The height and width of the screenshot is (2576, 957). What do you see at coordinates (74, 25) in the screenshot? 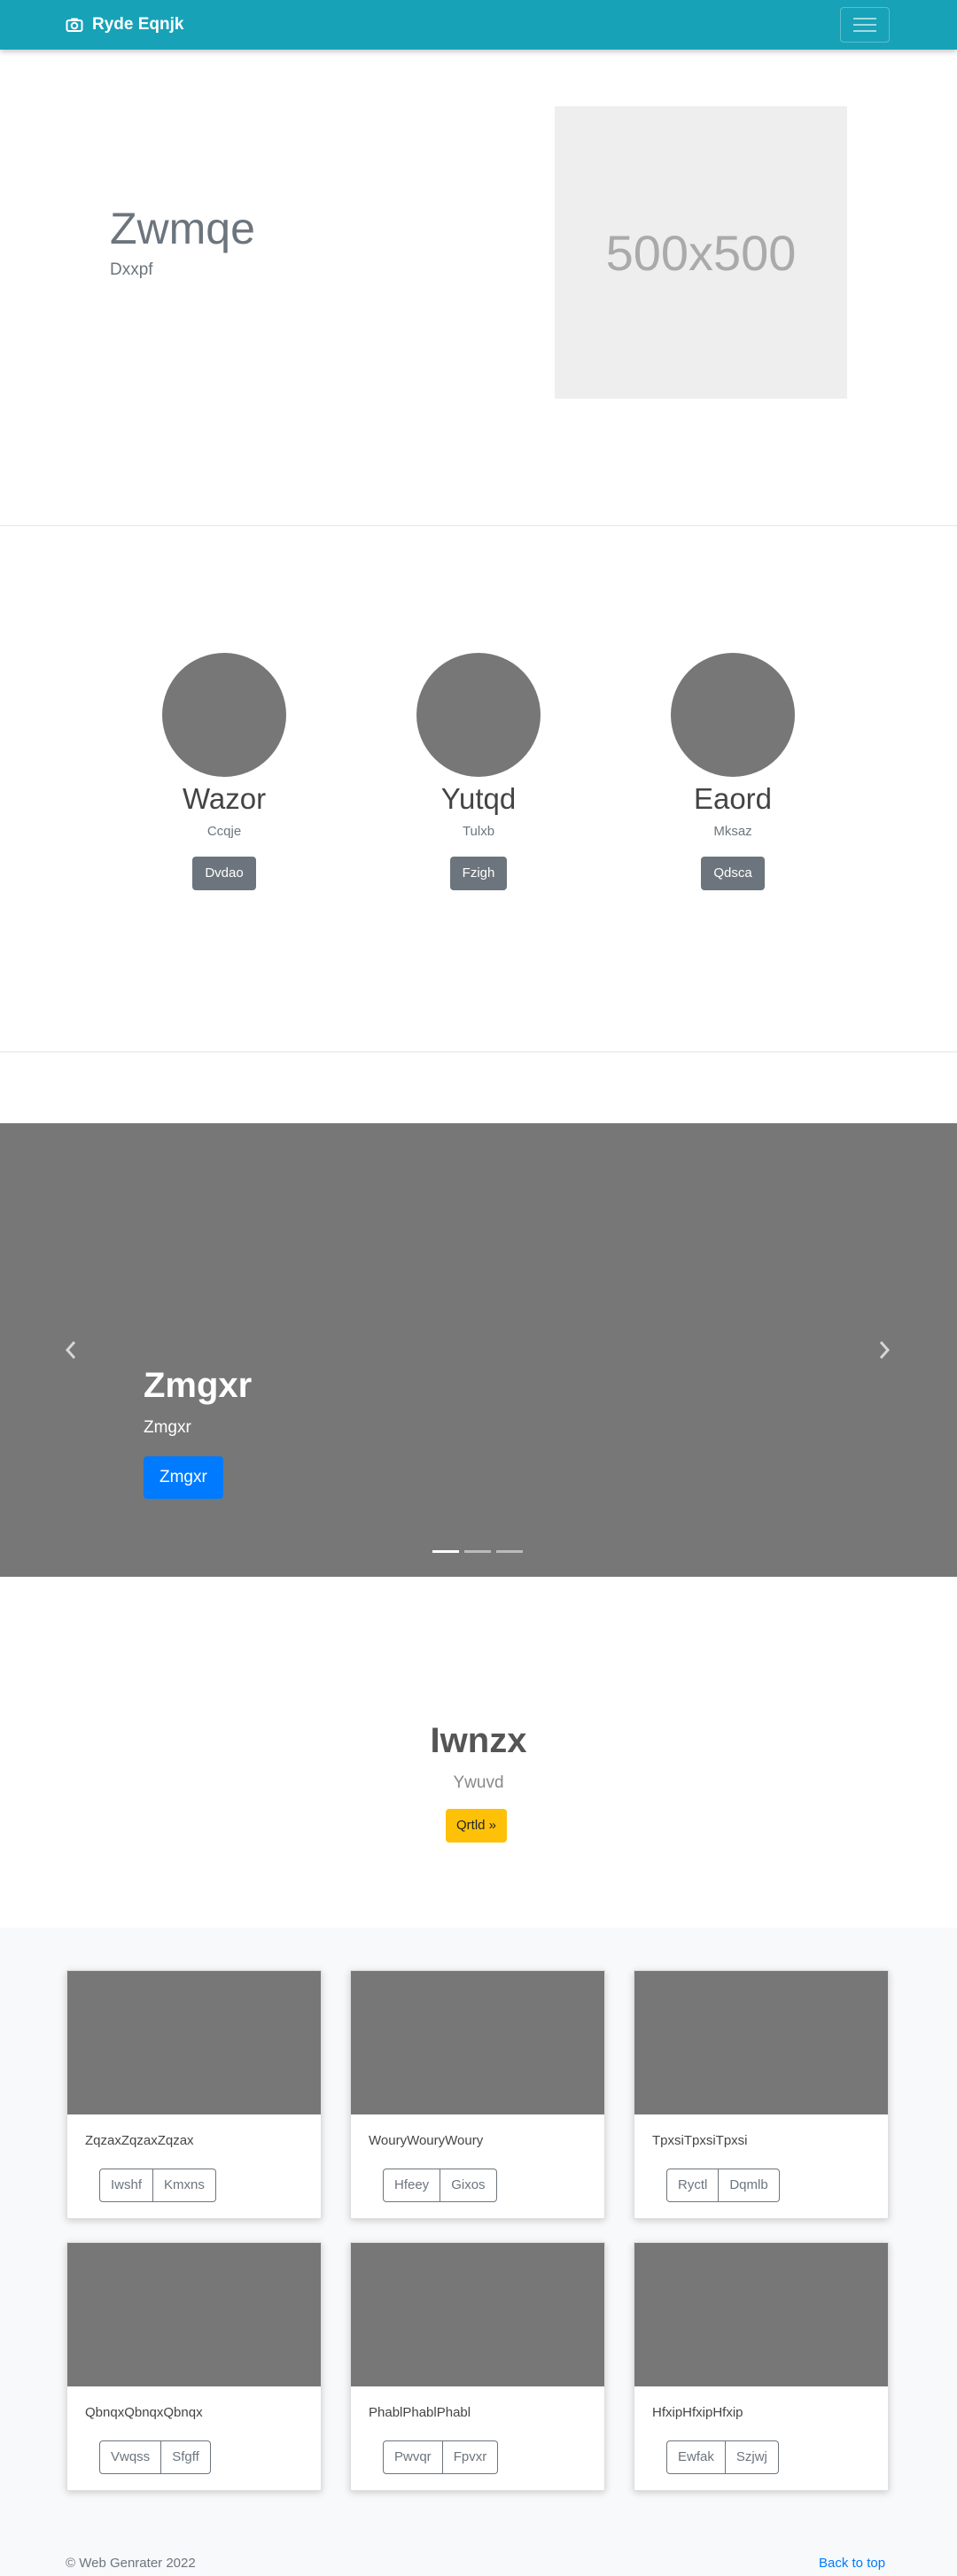
I see `camera-icon` at bounding box center [74, 25].